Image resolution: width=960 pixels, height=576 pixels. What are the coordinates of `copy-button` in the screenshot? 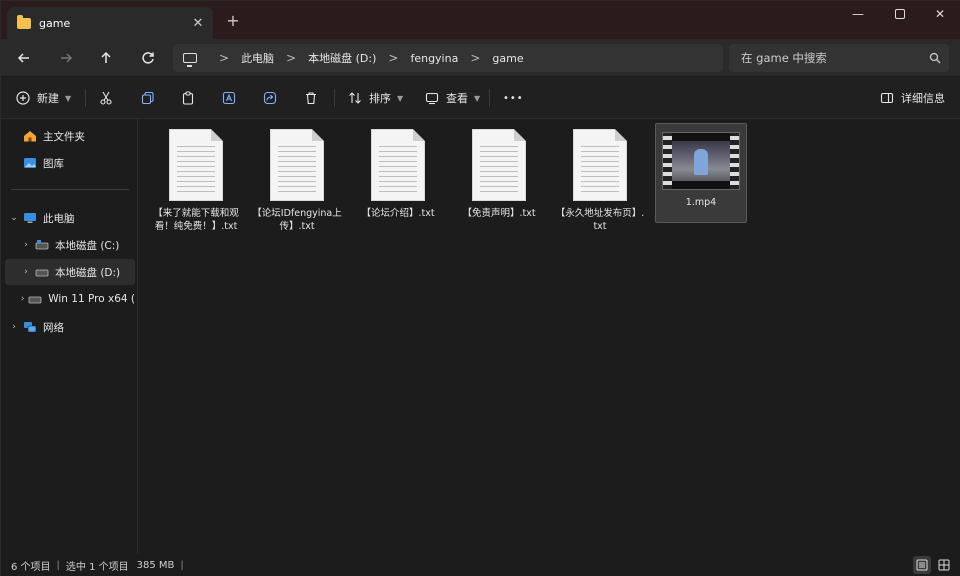 It's located at (148, 98).